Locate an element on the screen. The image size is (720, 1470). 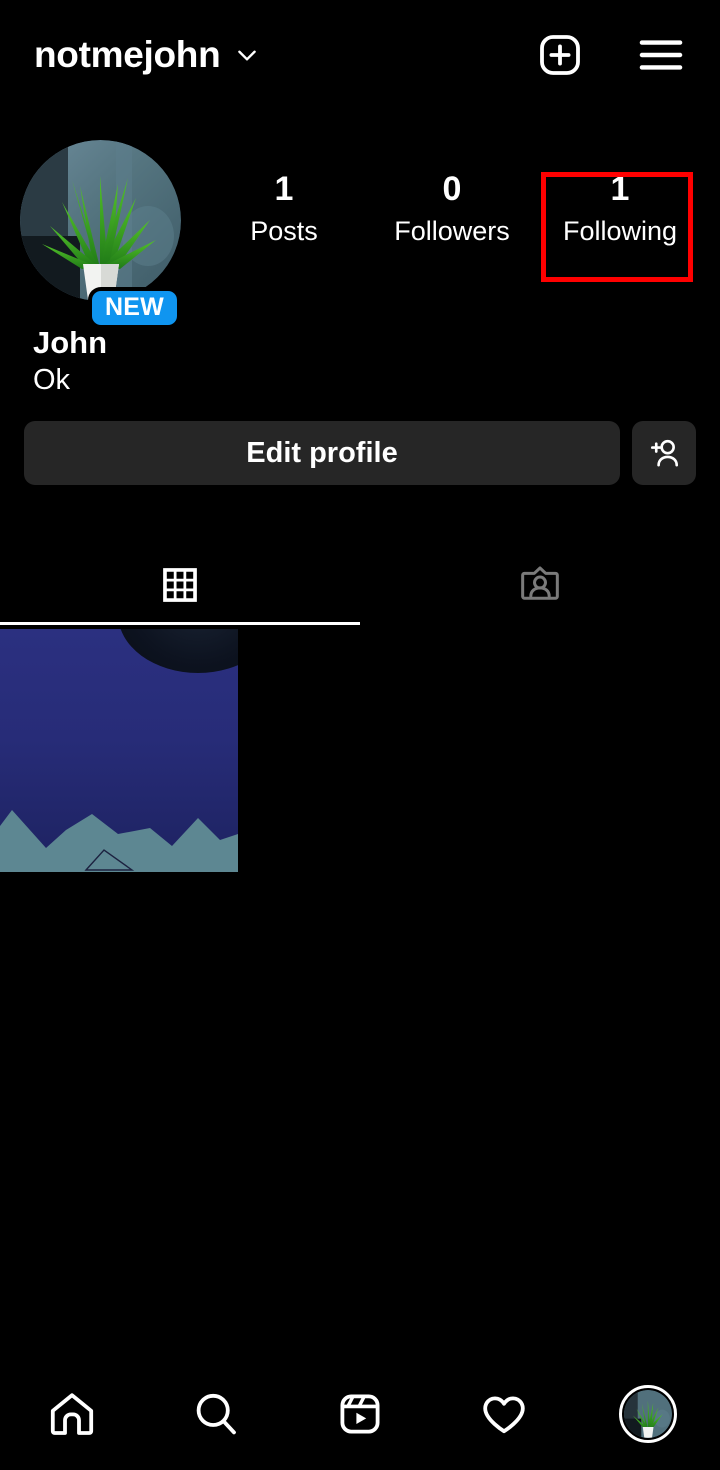
heart-icon is located at coordinates (504, 1415).